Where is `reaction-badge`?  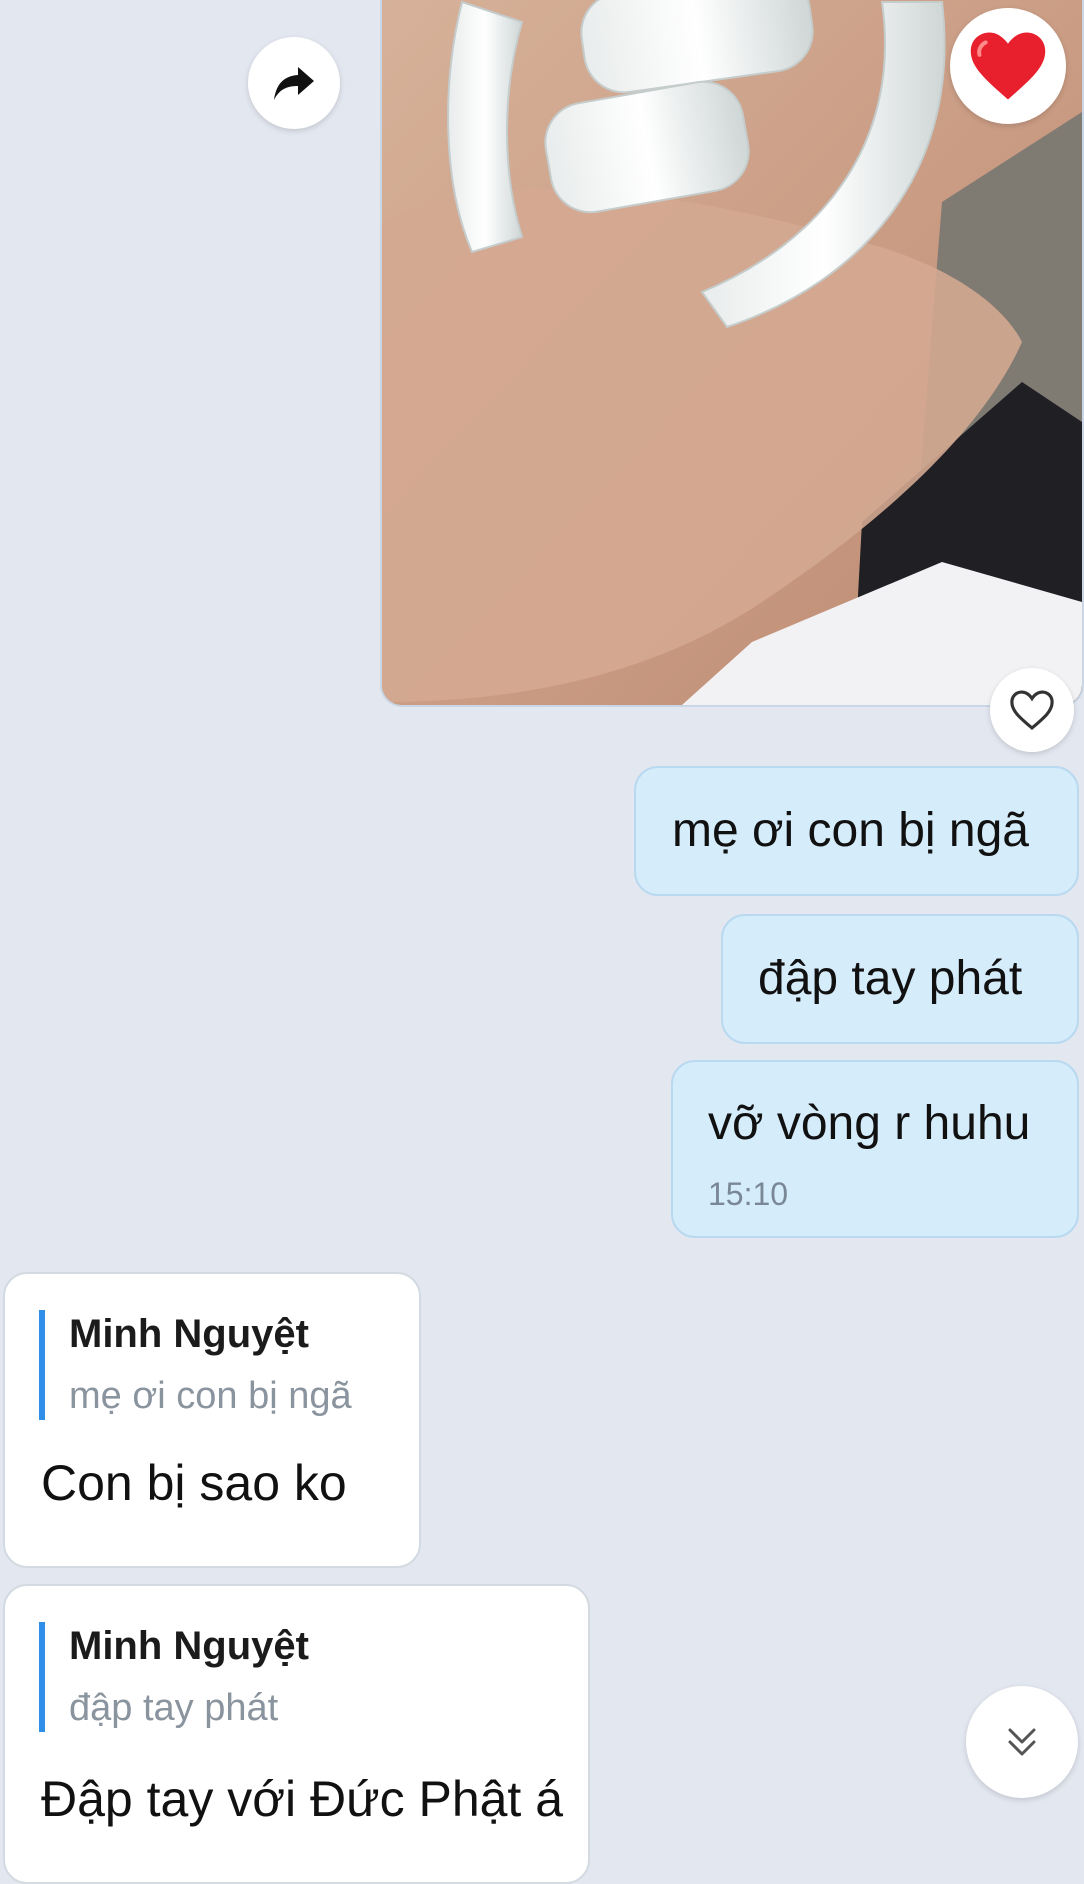 reaction-badge is located at coordinates (1008, 66).